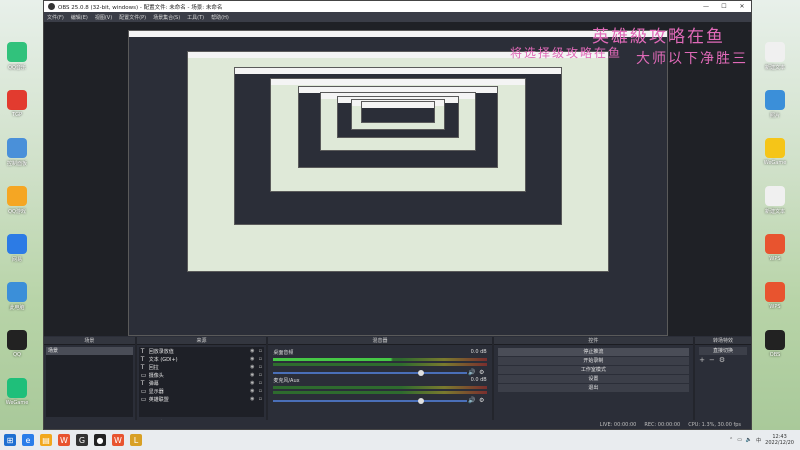 This screenshot has width=800, height=450. What do you see at coordinates (593, 352) in the screenshot?
I see `stop-streaming-button: 停止推流` at bounding box center [593, 352].